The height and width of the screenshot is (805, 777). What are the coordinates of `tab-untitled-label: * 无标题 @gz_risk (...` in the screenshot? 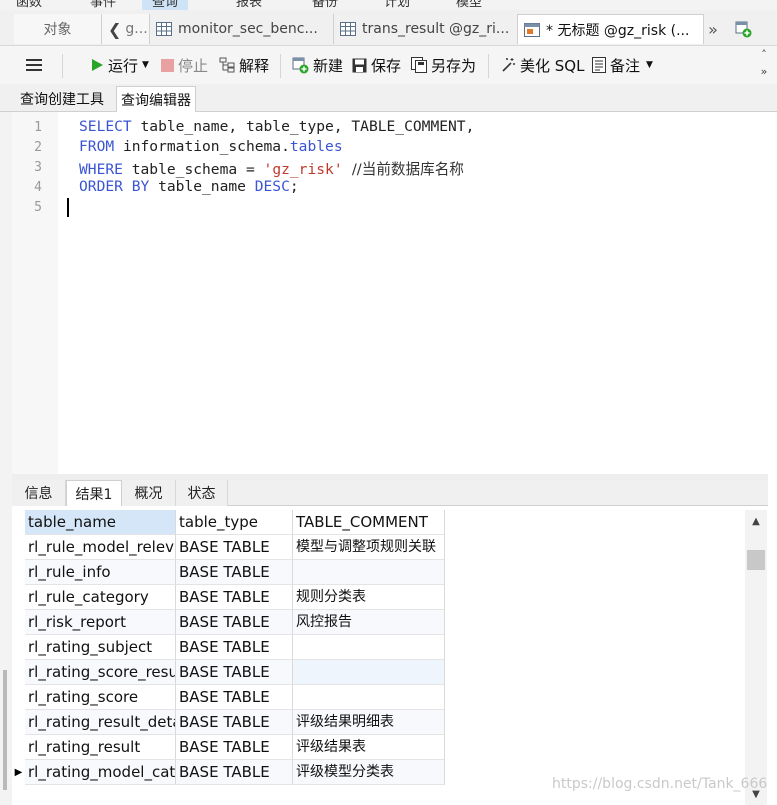 It's located at (618, 30).